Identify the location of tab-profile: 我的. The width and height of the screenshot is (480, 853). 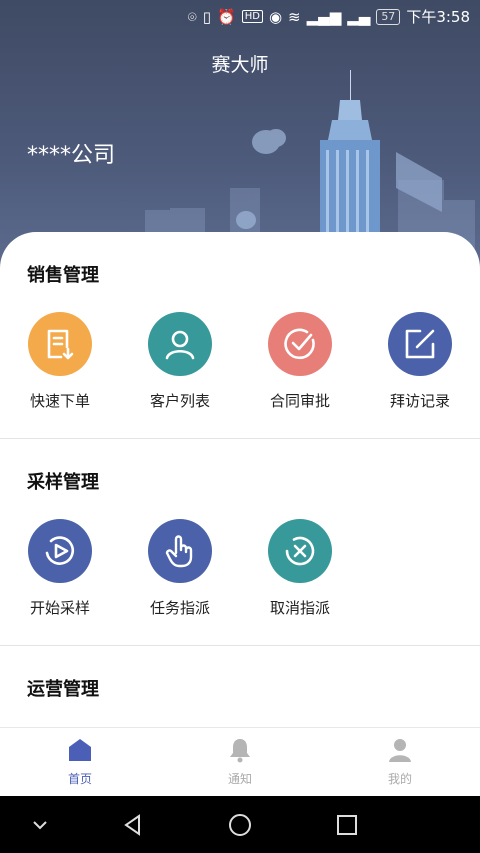
(400, 761).